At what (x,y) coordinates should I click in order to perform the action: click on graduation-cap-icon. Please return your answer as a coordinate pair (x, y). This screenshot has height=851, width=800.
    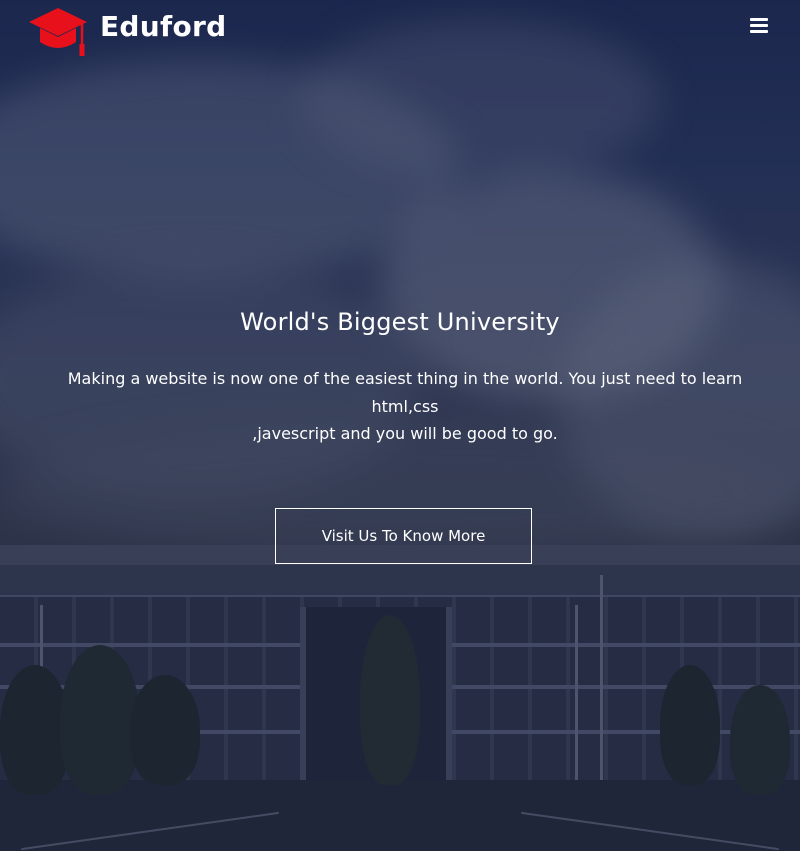
    Looking at the image, I should click on (58, 32).